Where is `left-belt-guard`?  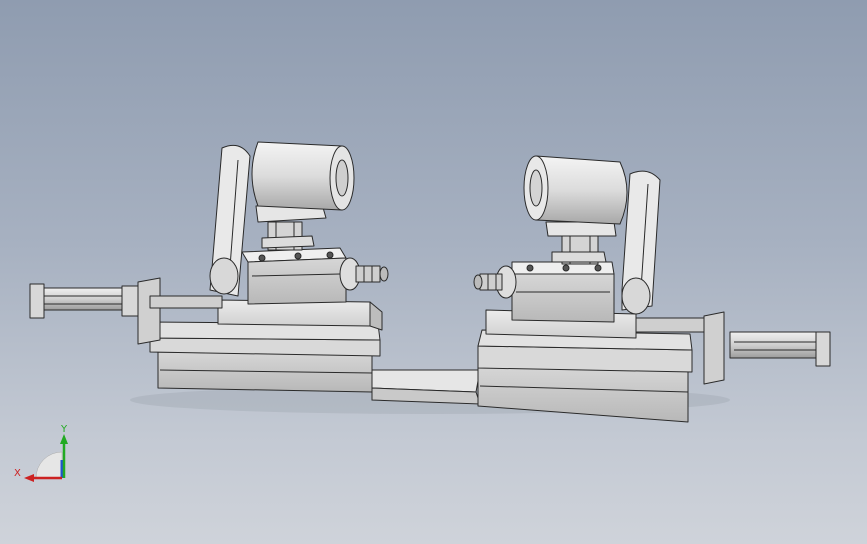 left-belt-guard is located at coordinates (230, 220).